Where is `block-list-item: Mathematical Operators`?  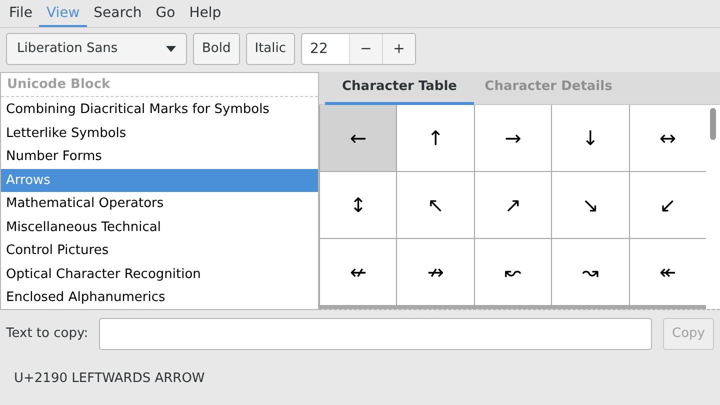 block-list-item: Mathematical Operators is located at coordinates (159, 204).